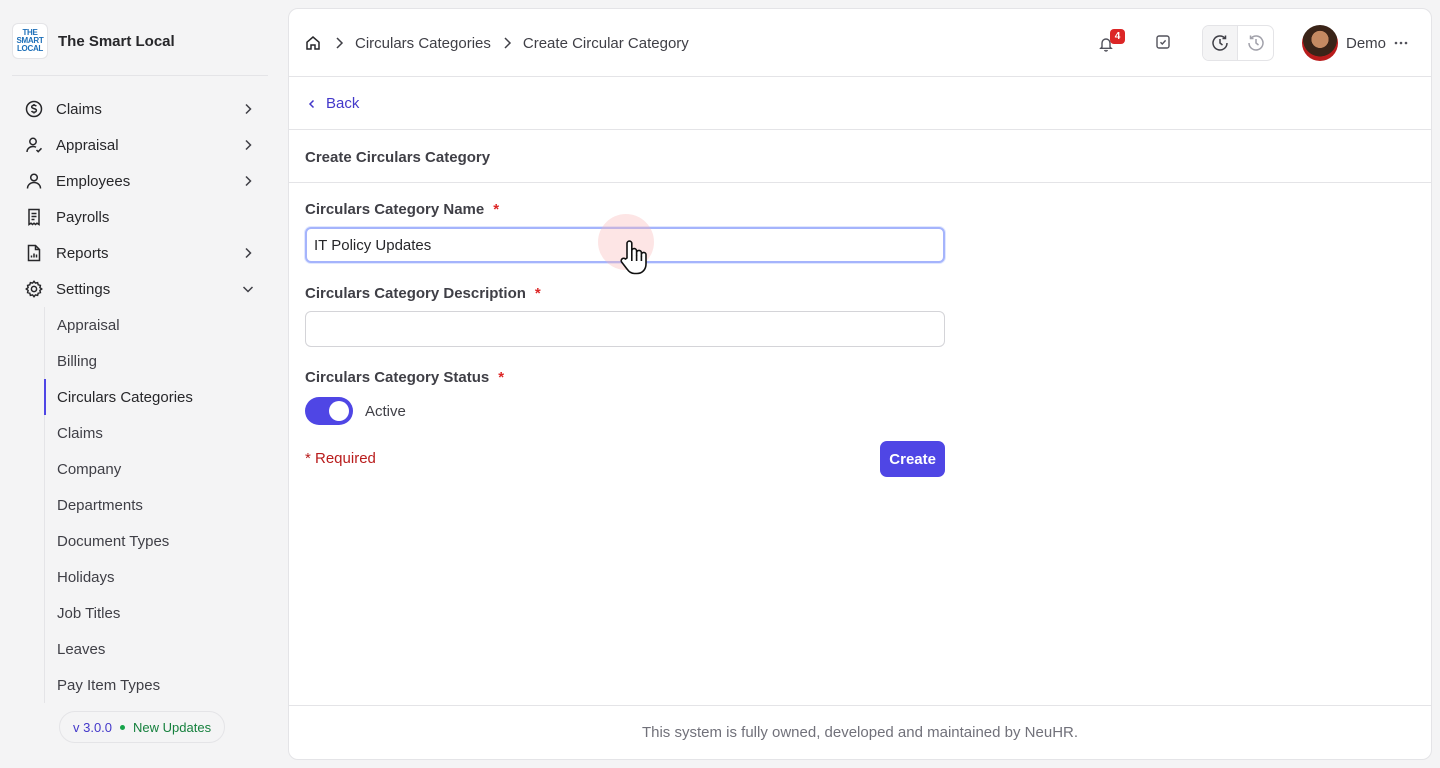  I want to click on clock-in-button, so click(1221, 43).